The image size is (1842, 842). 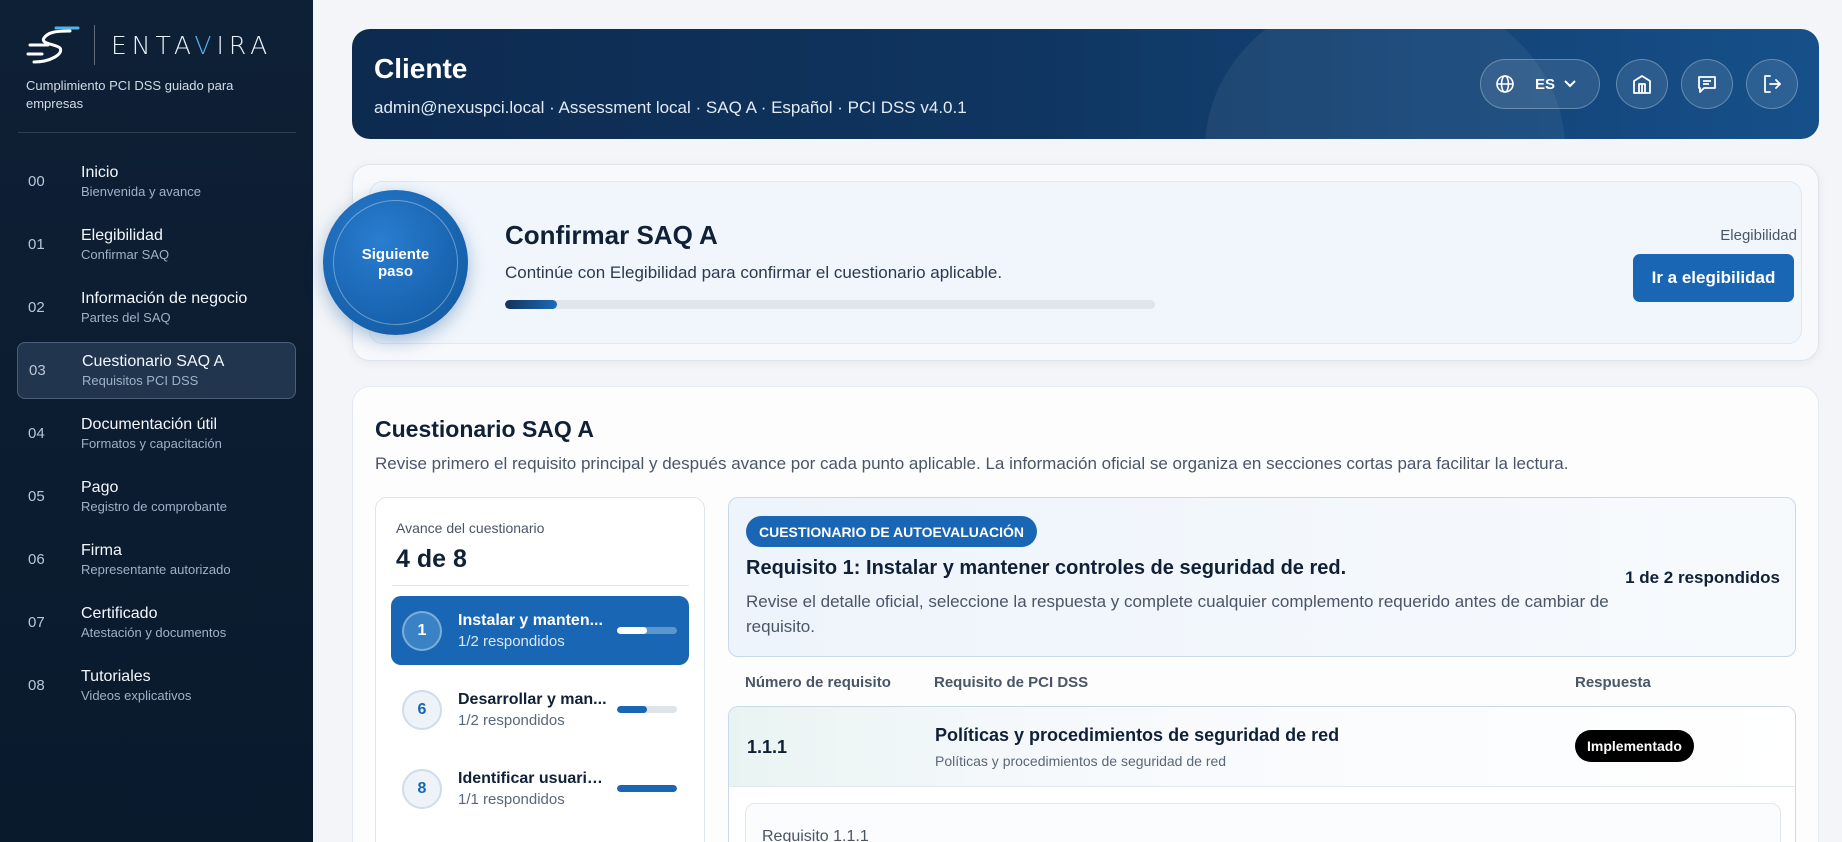 I want to click on badge-label: Siguiente paso, so click(x=395, y=262).